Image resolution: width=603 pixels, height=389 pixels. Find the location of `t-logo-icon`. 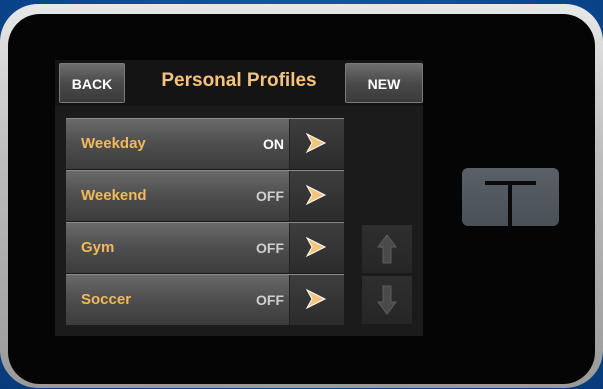

t-logo-icon is located at coordinates (510, 203).